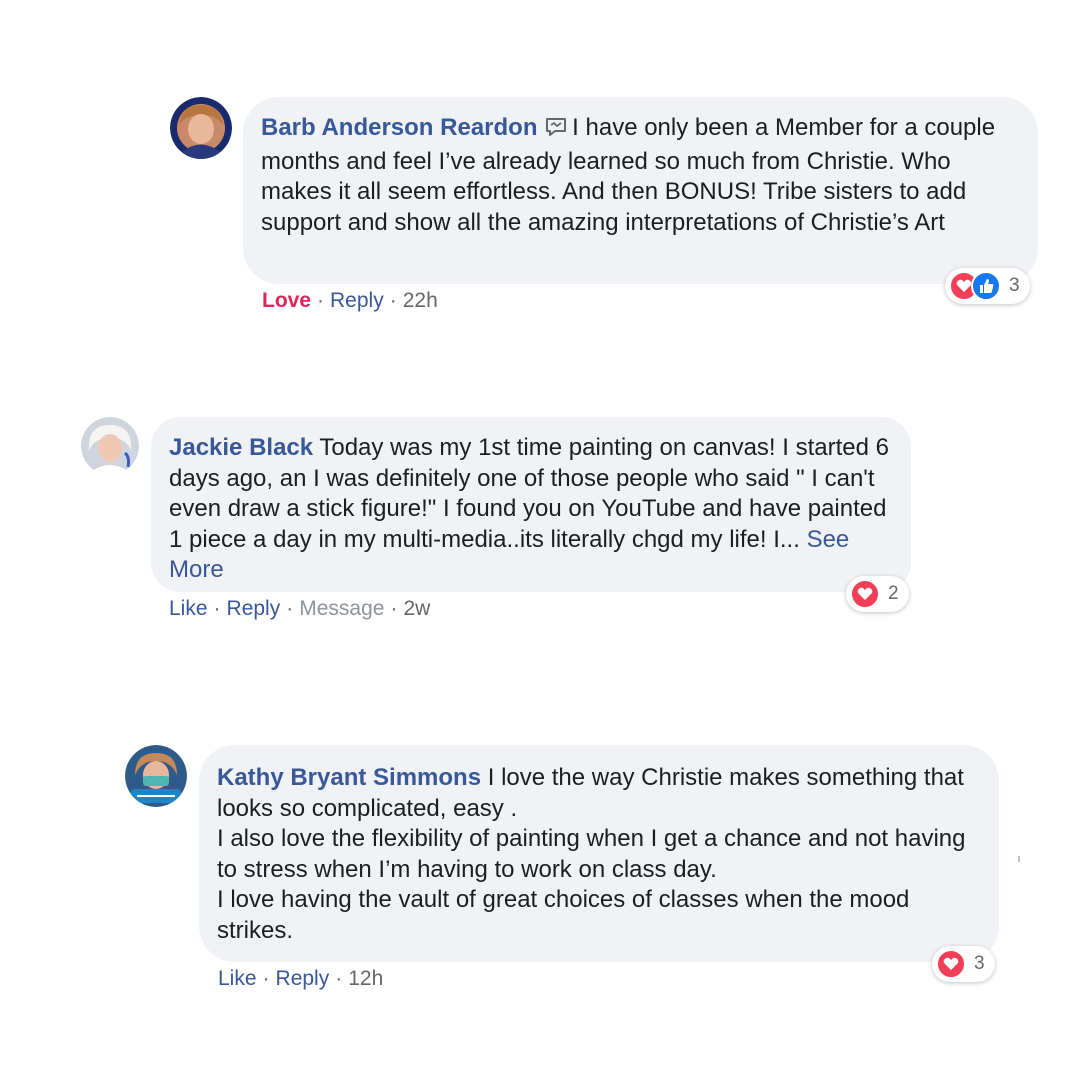 This screenshot has height=1080, width=1080. I want to click on timestamp: 12h, so click(365, 978).